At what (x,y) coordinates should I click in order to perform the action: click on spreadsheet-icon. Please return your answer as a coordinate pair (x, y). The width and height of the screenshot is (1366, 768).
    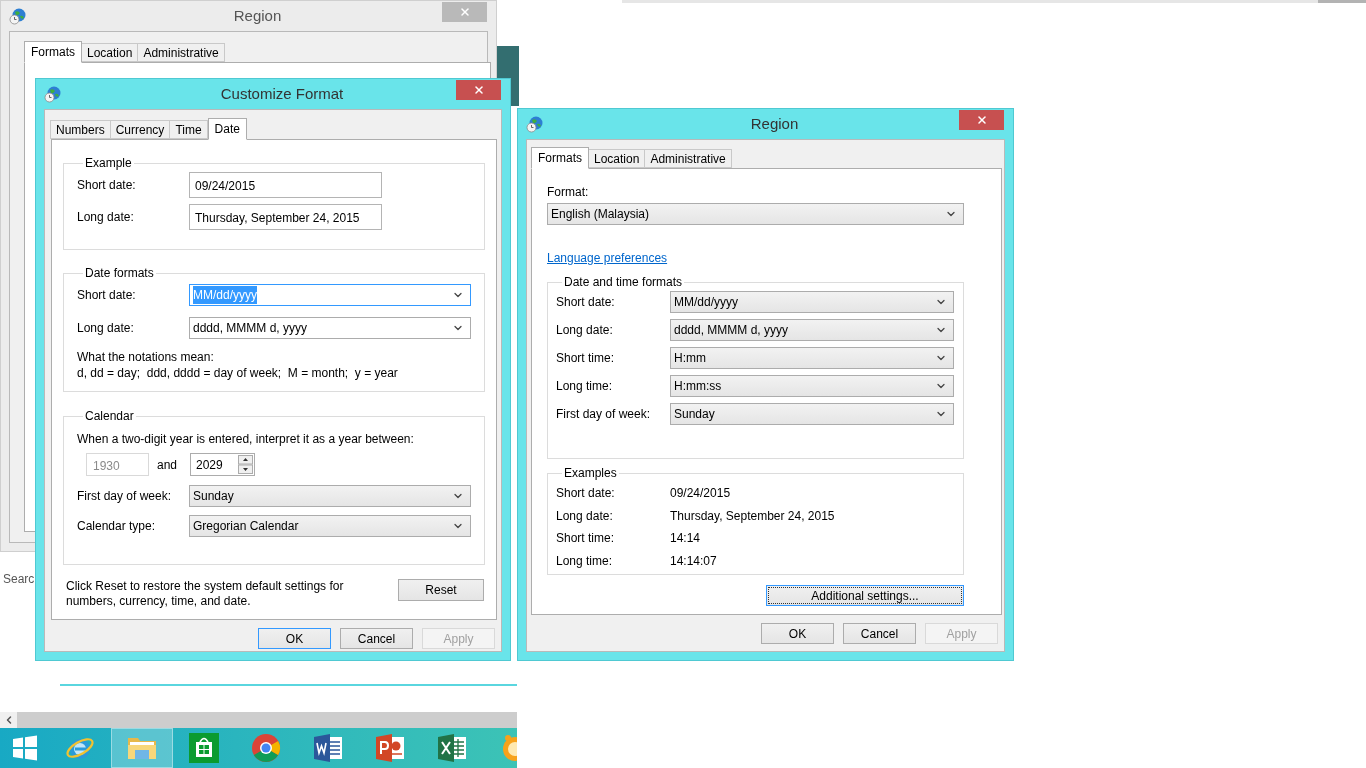
    Looking at the image, I should click on (452, 748).